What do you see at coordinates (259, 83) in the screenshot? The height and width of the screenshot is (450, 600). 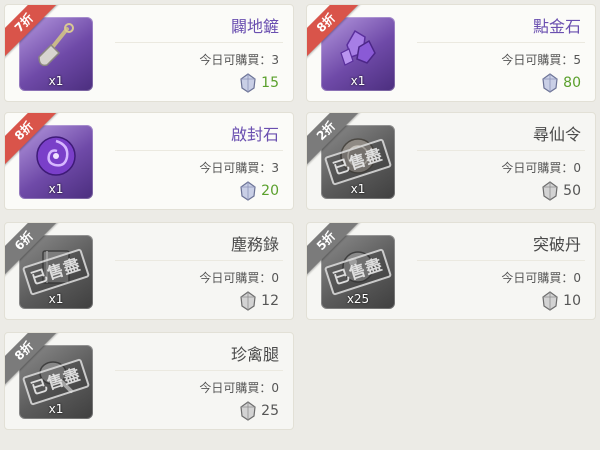 I see `price: 15` at bounding box center [259, 83].